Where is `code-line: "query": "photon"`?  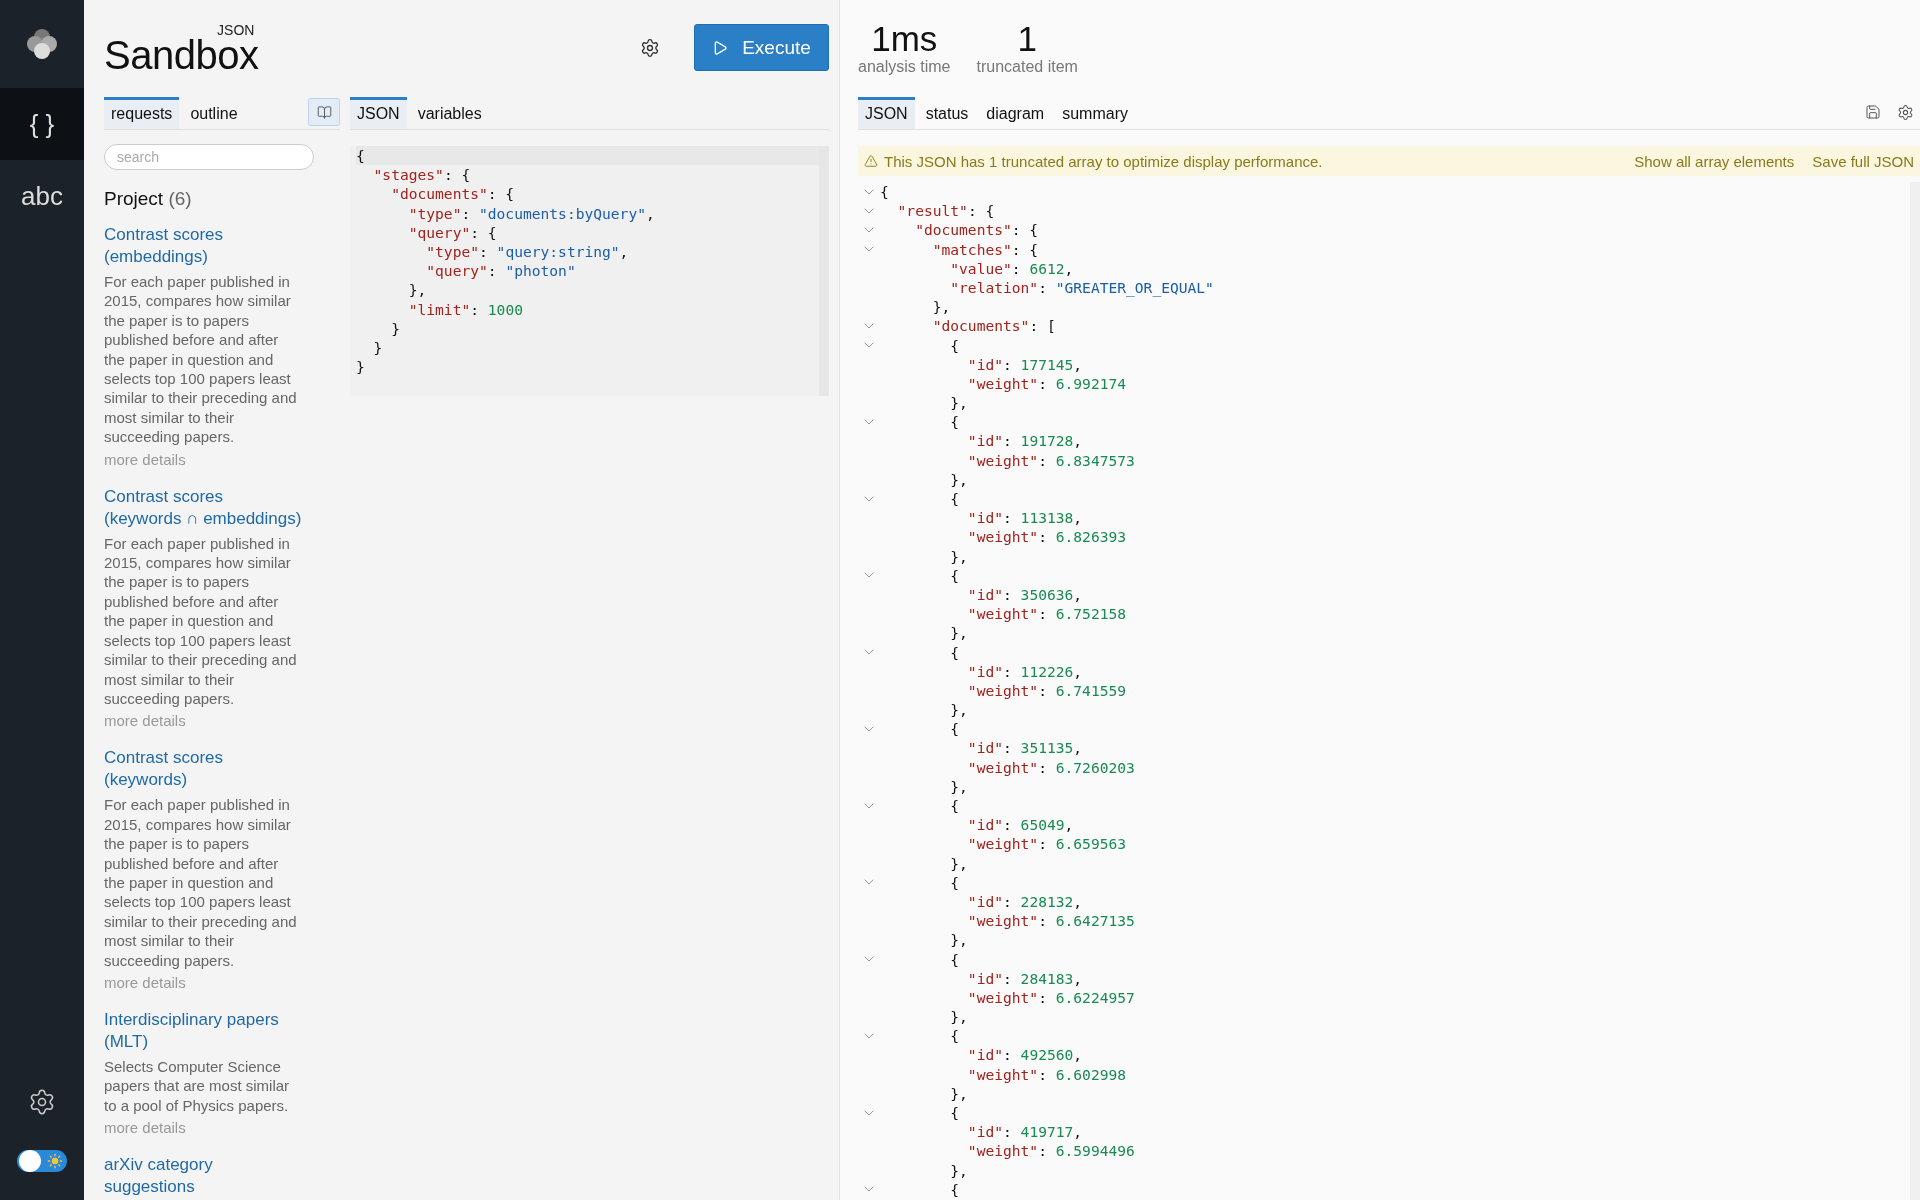
code-line: "query": "photon" is located at coordinates (501, 271).